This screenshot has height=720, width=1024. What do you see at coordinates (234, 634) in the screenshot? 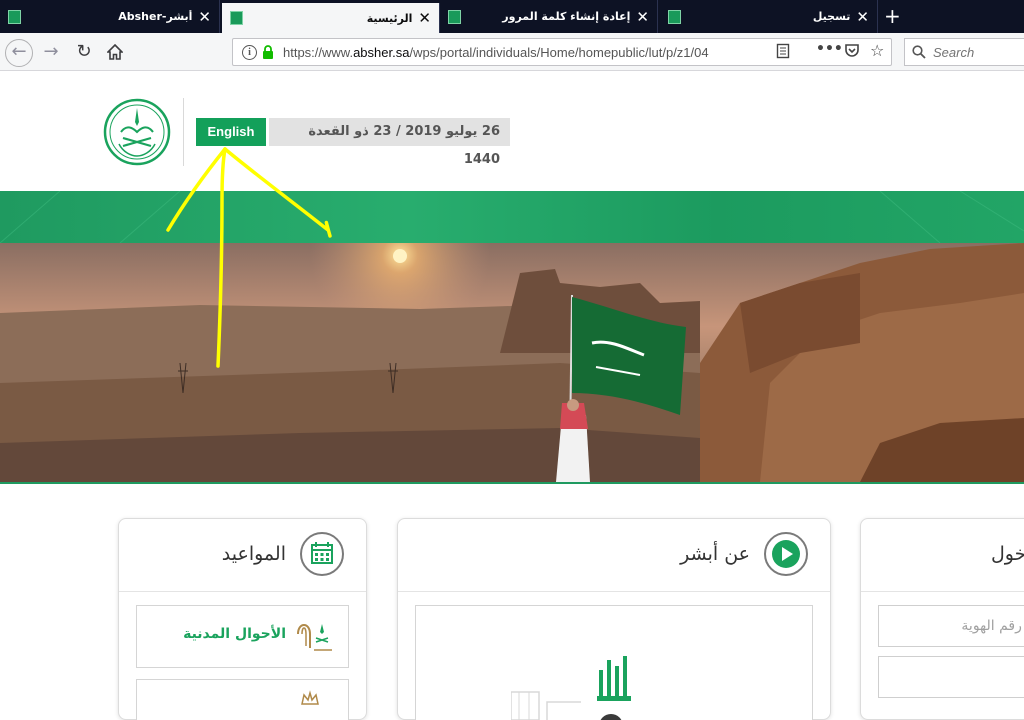
I see `civil-affairs-label: الأحوال المدنية` at bounding box center [234, 634].